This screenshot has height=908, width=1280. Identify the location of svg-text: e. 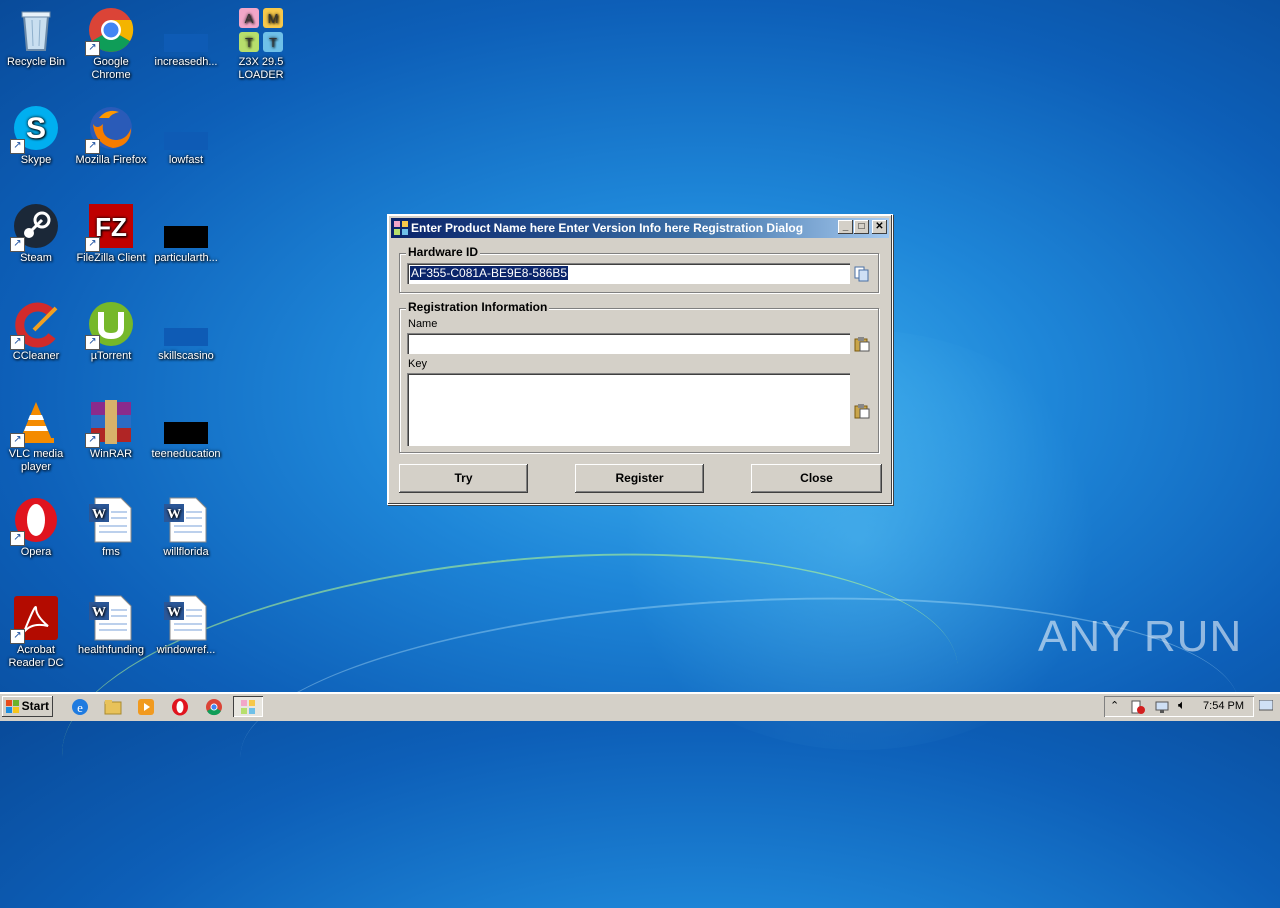
(80, 707).